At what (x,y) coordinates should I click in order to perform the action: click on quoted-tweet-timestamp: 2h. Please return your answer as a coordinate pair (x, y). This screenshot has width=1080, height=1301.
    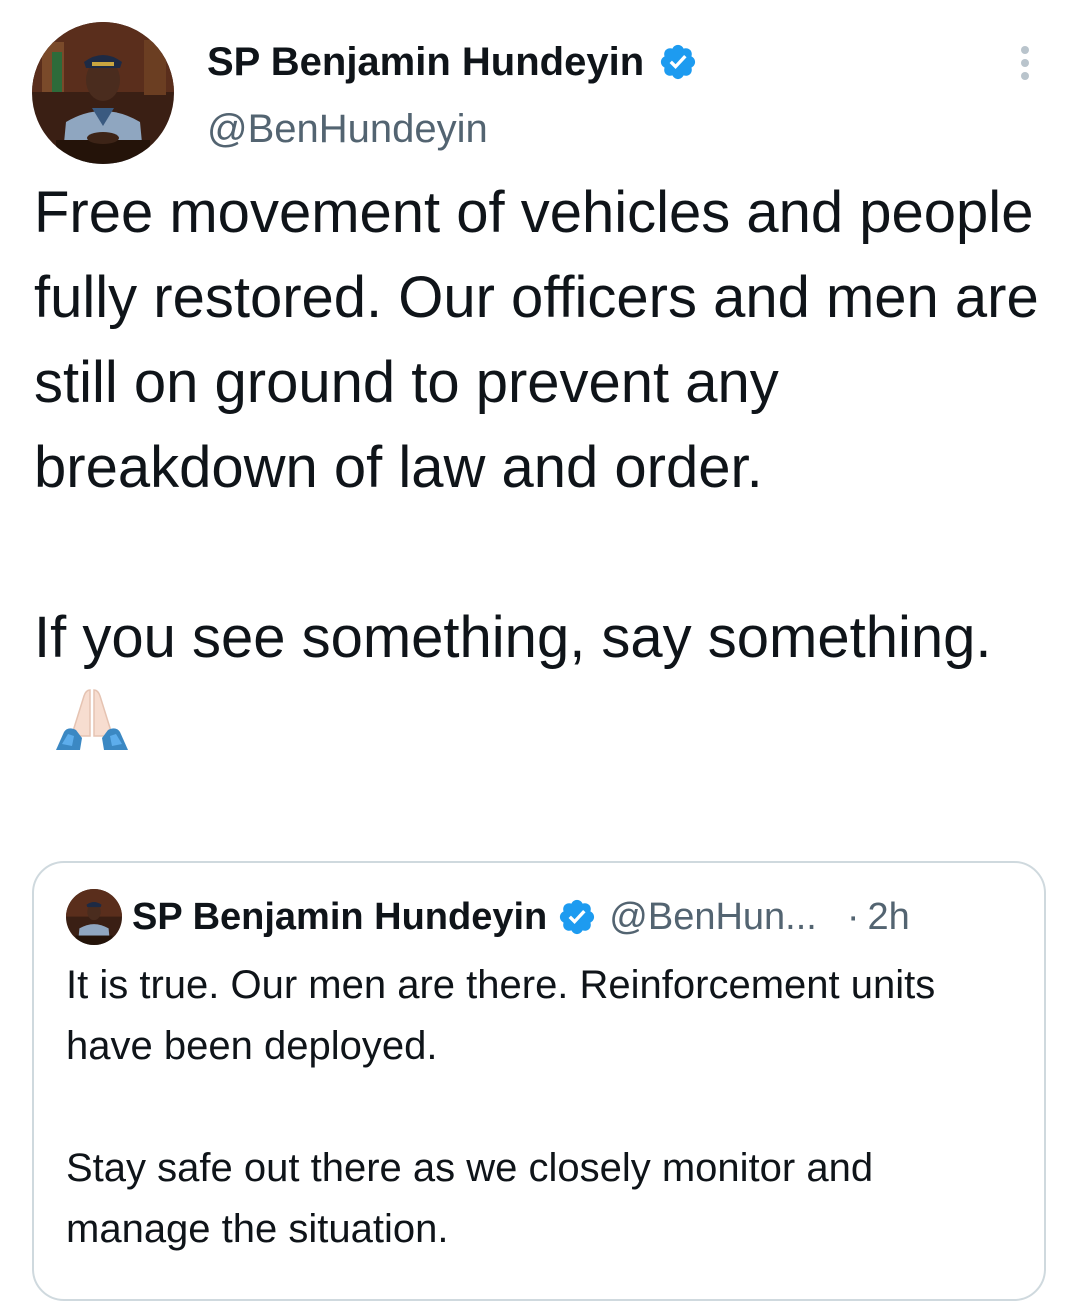
    Looking at the image, I should click on (888, 917).